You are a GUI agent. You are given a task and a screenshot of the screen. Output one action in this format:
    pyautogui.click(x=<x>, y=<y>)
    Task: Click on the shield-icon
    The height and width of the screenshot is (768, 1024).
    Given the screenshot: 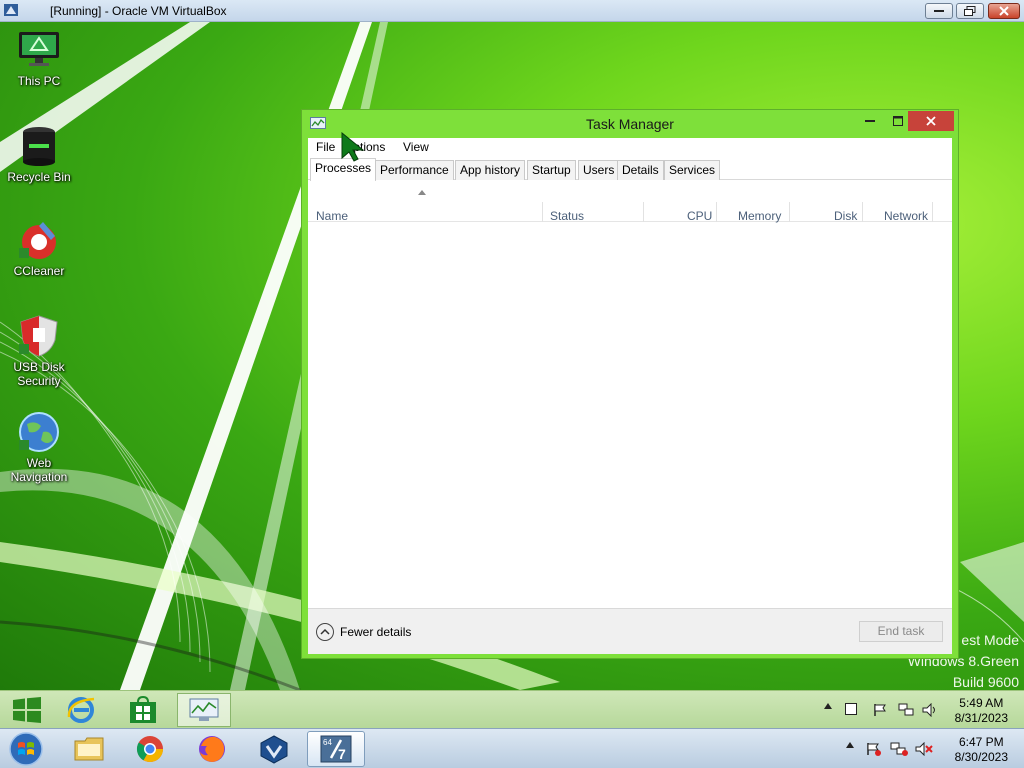 What is the action you would take?
    pyautogui.click(x=39, y=336)
    